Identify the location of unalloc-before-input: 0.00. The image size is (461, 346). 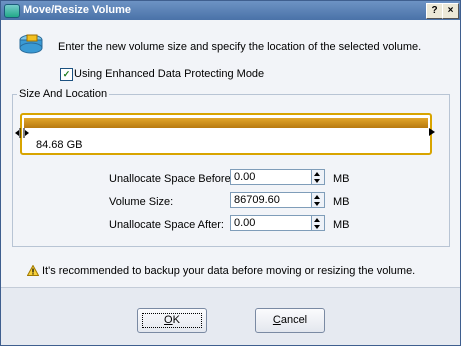
(271, 177).